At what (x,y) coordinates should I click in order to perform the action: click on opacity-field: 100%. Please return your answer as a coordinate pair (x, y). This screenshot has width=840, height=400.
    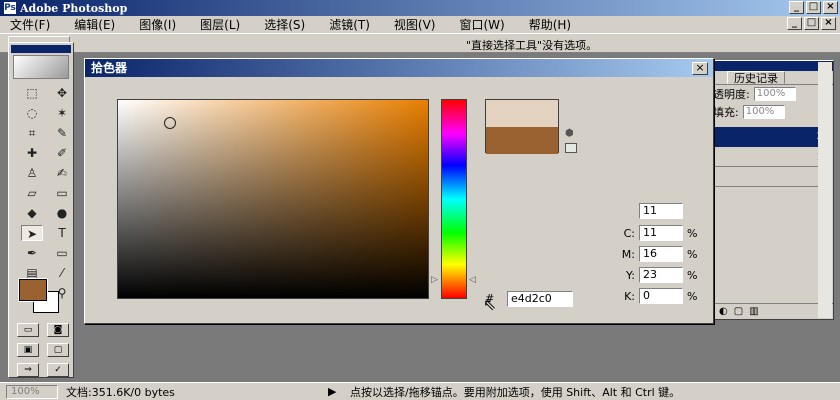
    Looking at the image, I should click on (774, 94).